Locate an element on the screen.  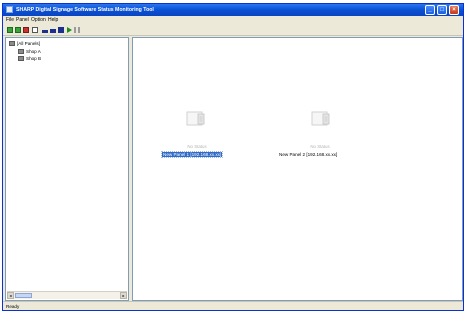
maximize-button: □ is located at coordinates (442, 10).